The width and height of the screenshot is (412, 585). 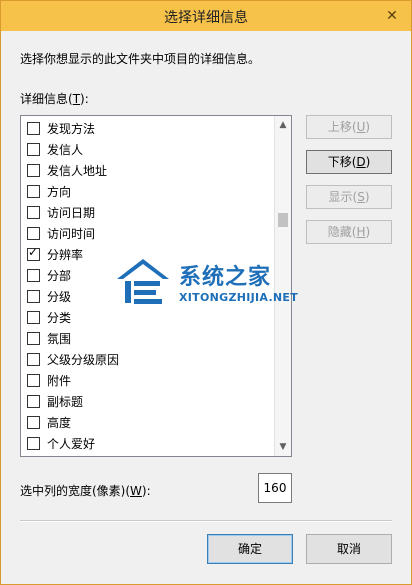 What do you see at coordinates (146, 254) in the screenshot?
I see `list-item: 分辨率` at bounding box center [146, 254].